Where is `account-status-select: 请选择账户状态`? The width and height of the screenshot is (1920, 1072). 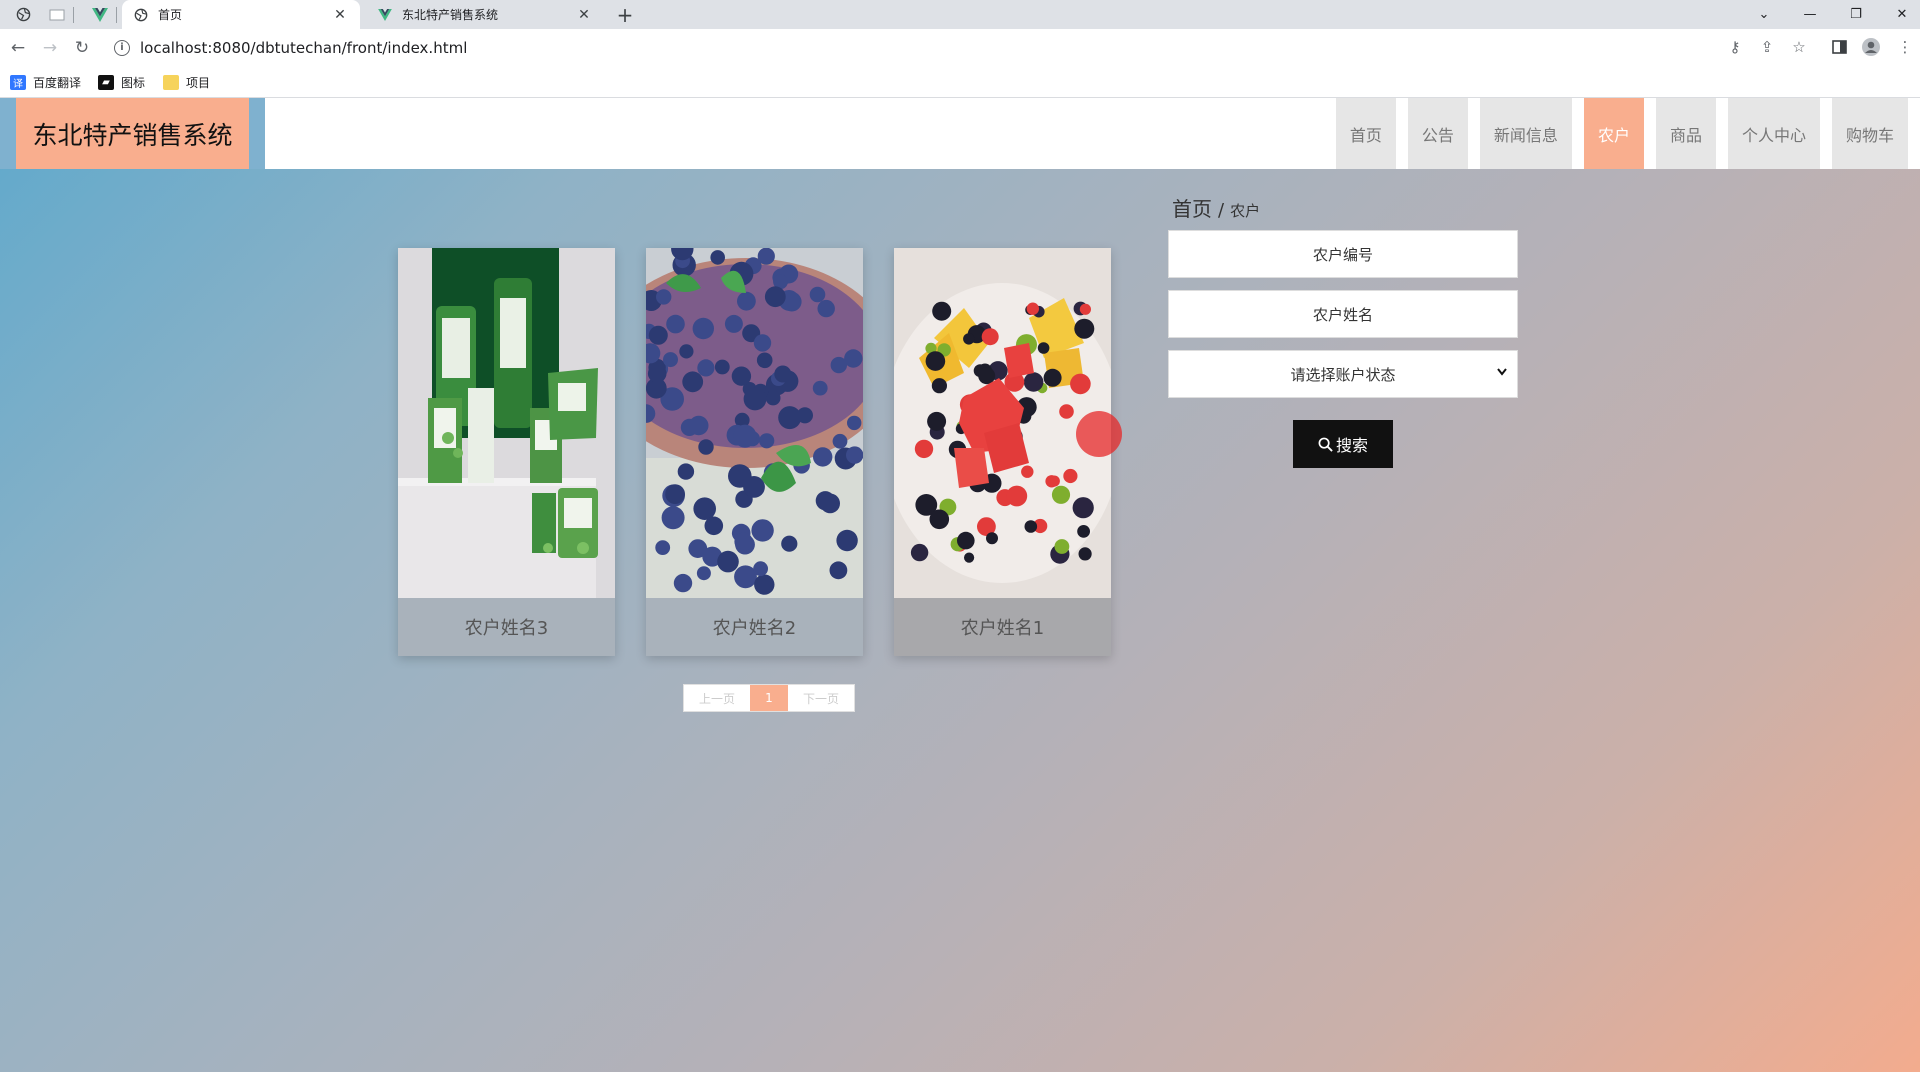 account-status-select: 请选择账户状态 is located at coordinates (1343, 374).